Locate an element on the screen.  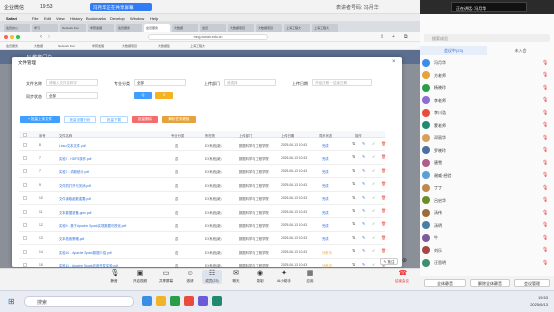
bookmark-item: 大数据项目 is located at coordinates (129, 46).